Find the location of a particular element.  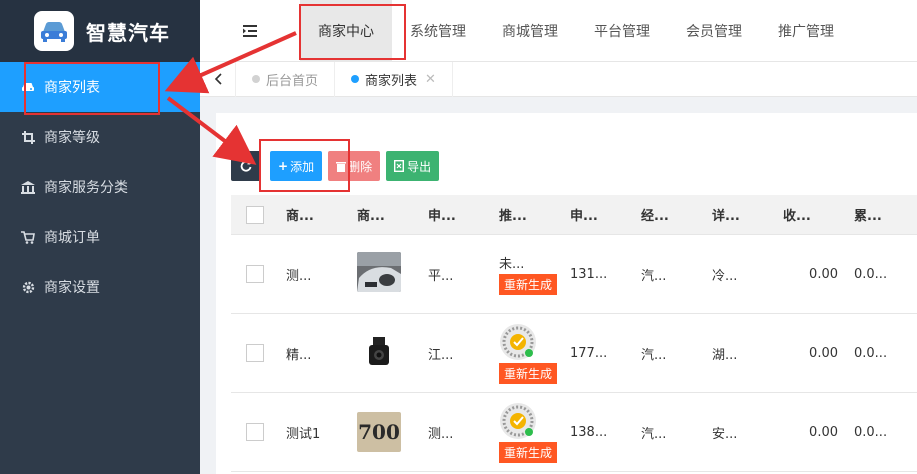

page-tab-home: 后台首页 is located at coordinates (286, 79).